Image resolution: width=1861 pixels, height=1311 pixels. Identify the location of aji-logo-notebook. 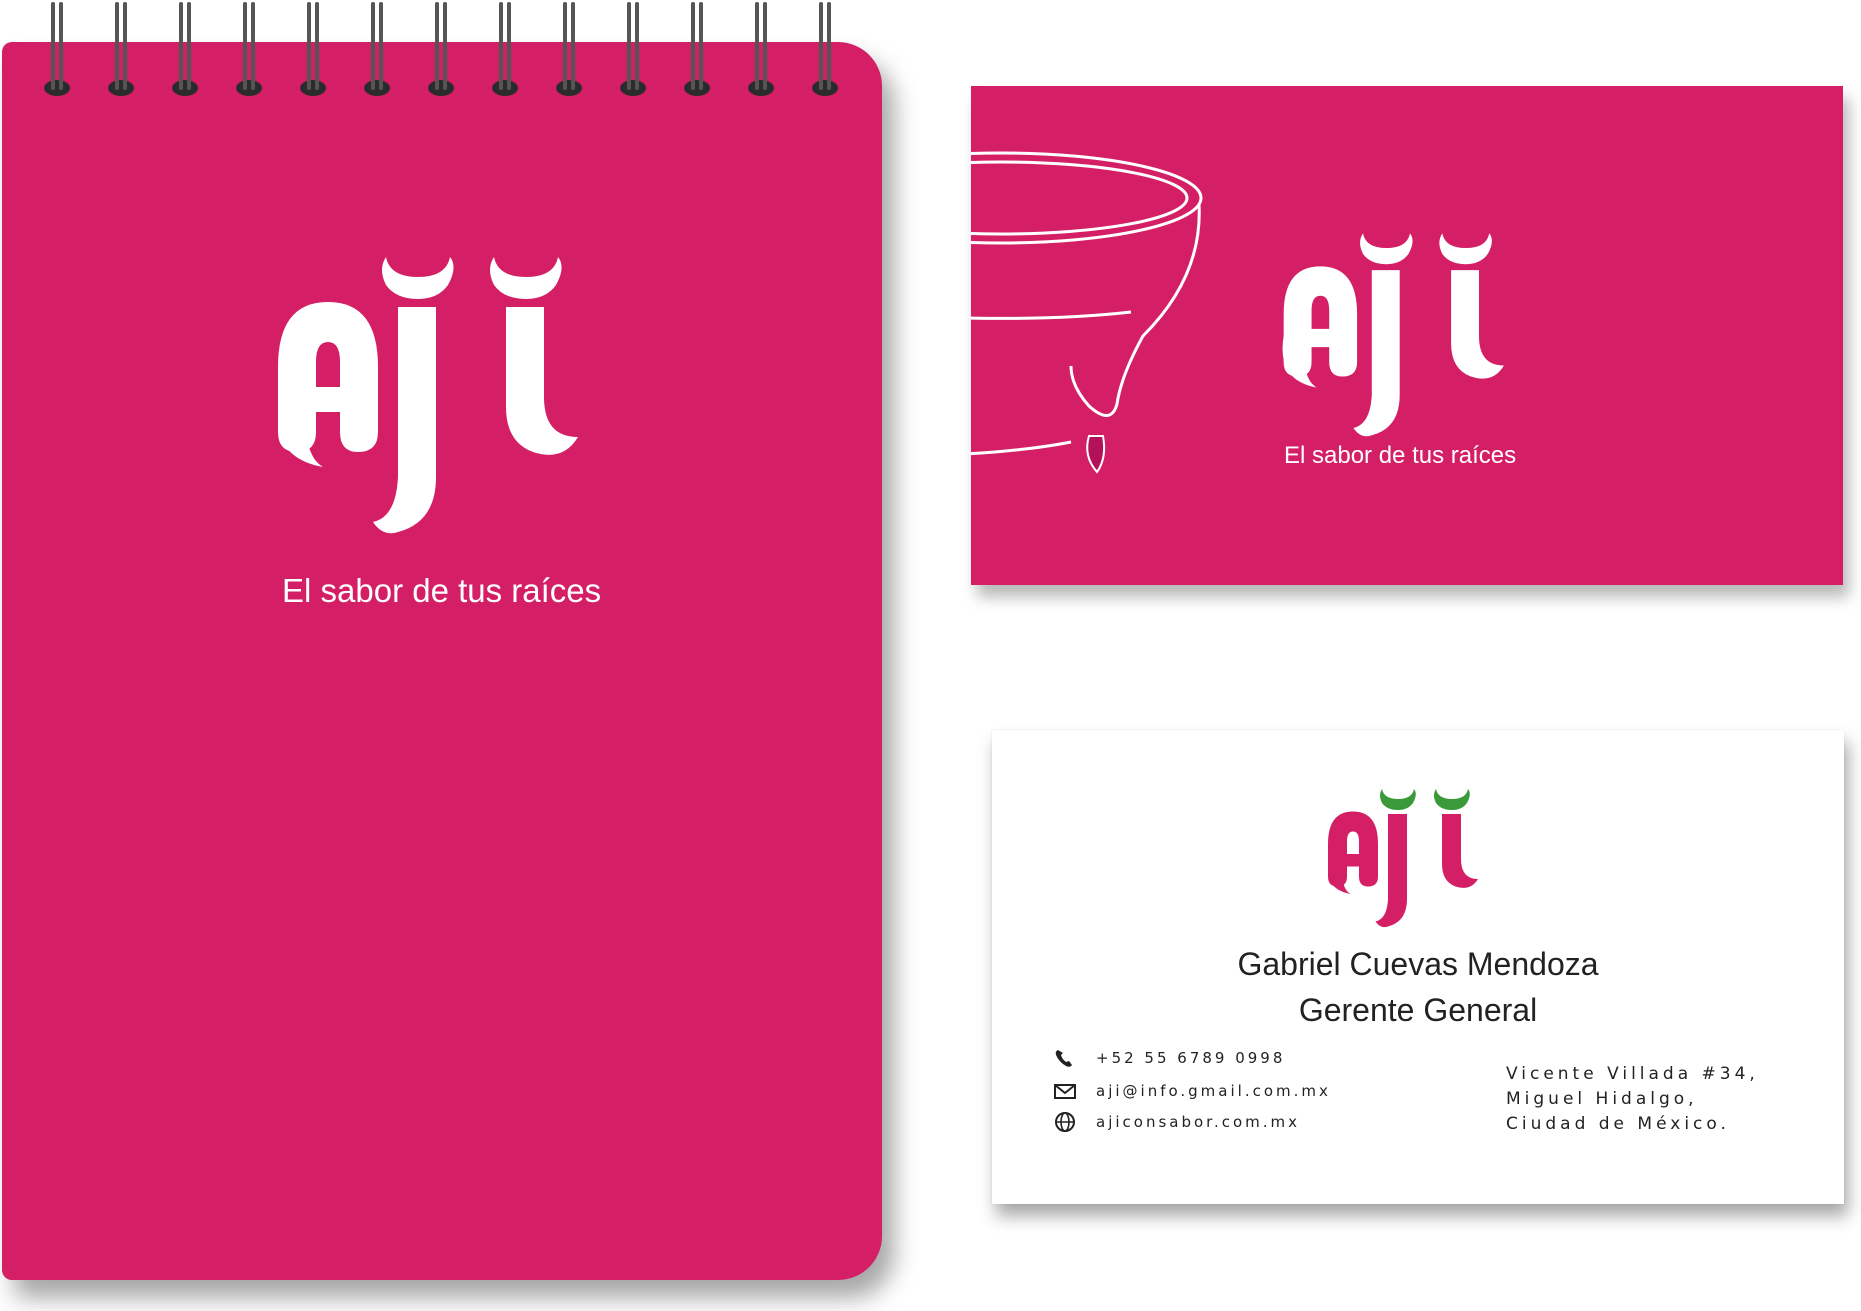
(428, 395).